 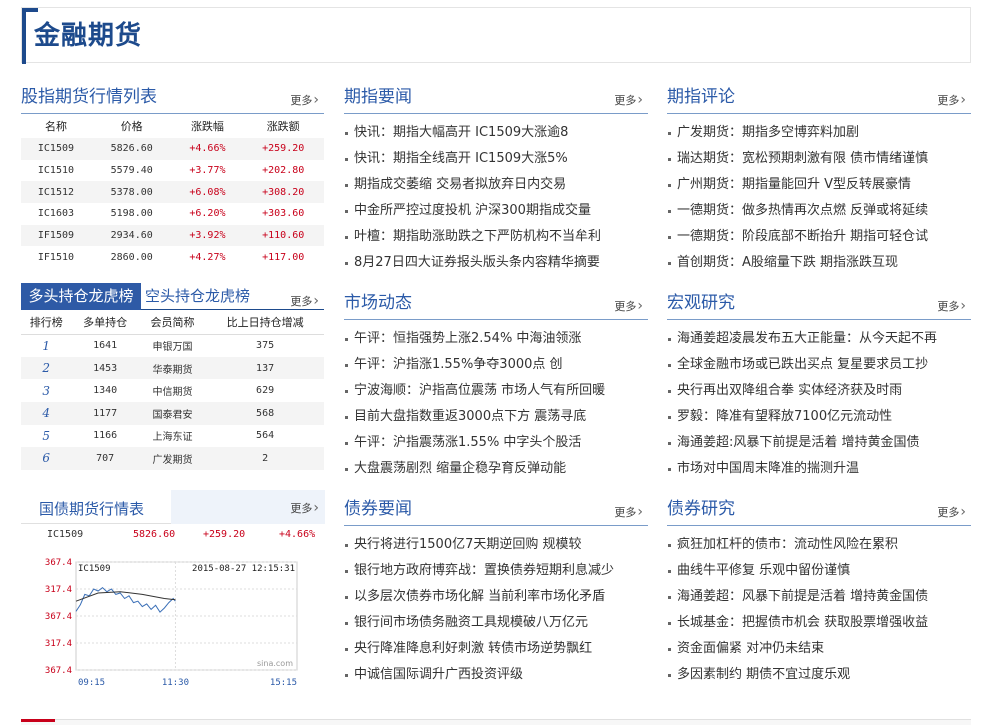 I want to click on ranking-cell: 中信期货, so click(x=172, y=390).